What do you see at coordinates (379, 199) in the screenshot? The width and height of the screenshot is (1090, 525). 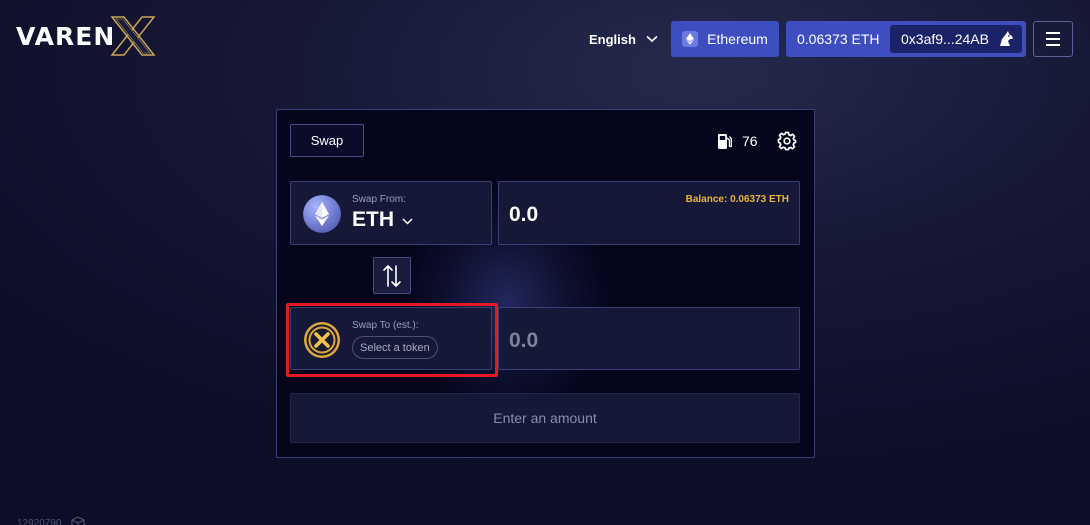 I see `swap-from-label: Swap From:` at bounding box center [379, 199].